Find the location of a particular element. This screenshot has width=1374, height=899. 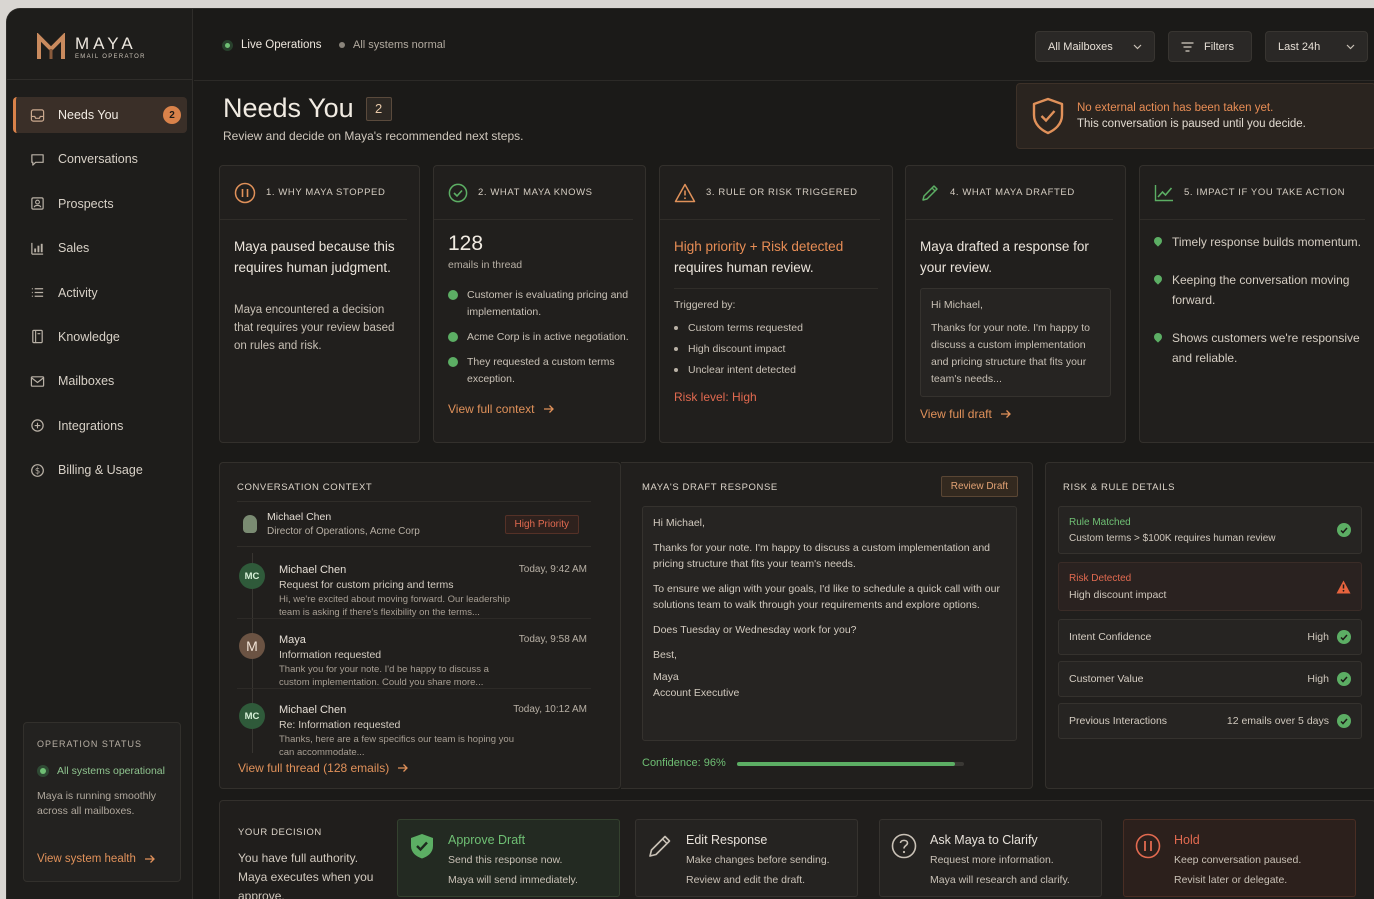

live-operations-indicator: Live Operations is located at coordinates (272, 45).